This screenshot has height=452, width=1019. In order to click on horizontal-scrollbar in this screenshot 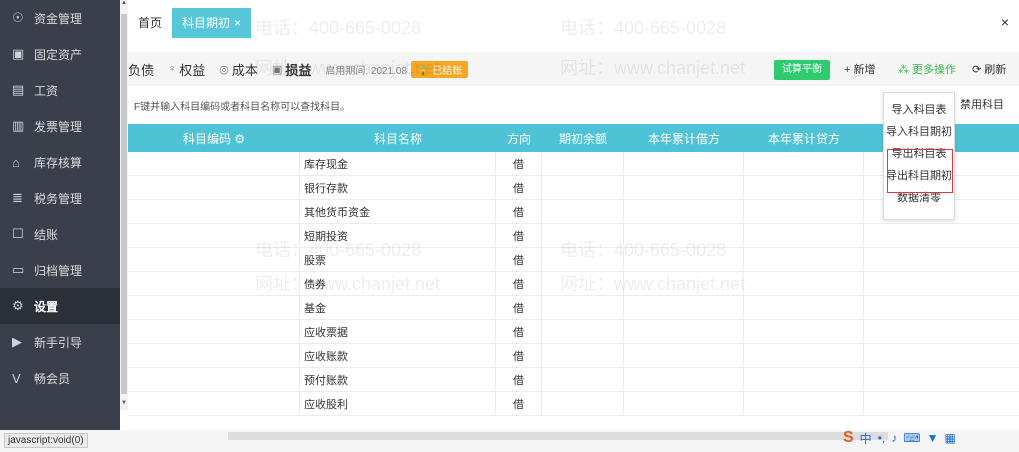, I will do `click(558, 436)`.